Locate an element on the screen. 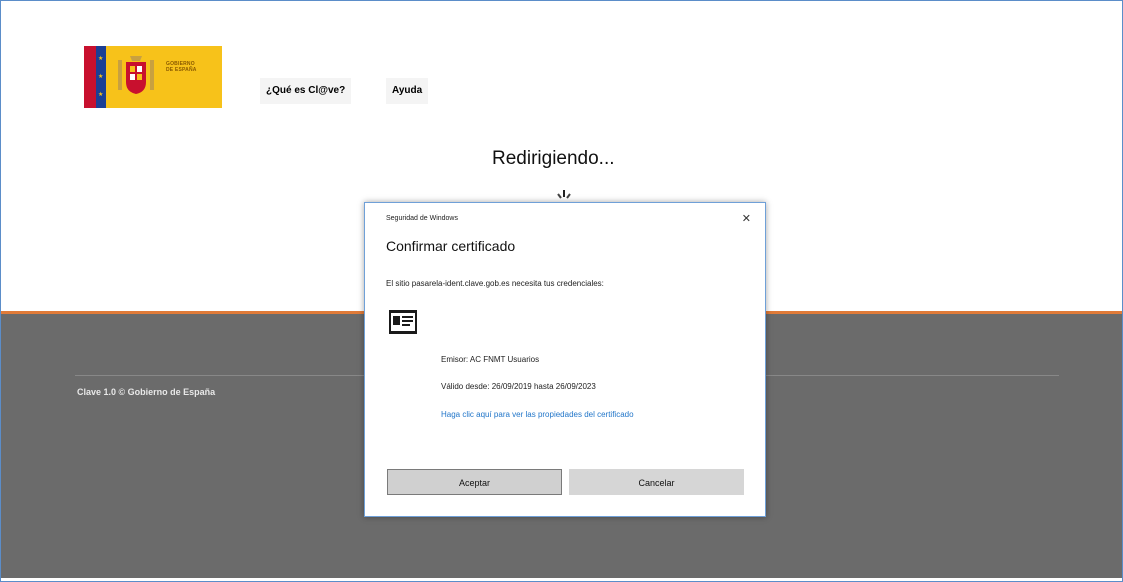 The image size is (1123, 582). gobierno-logo: ★ ★ ★ GOBIERNO DE ESPAÑA is located at coordinates (153, 77).